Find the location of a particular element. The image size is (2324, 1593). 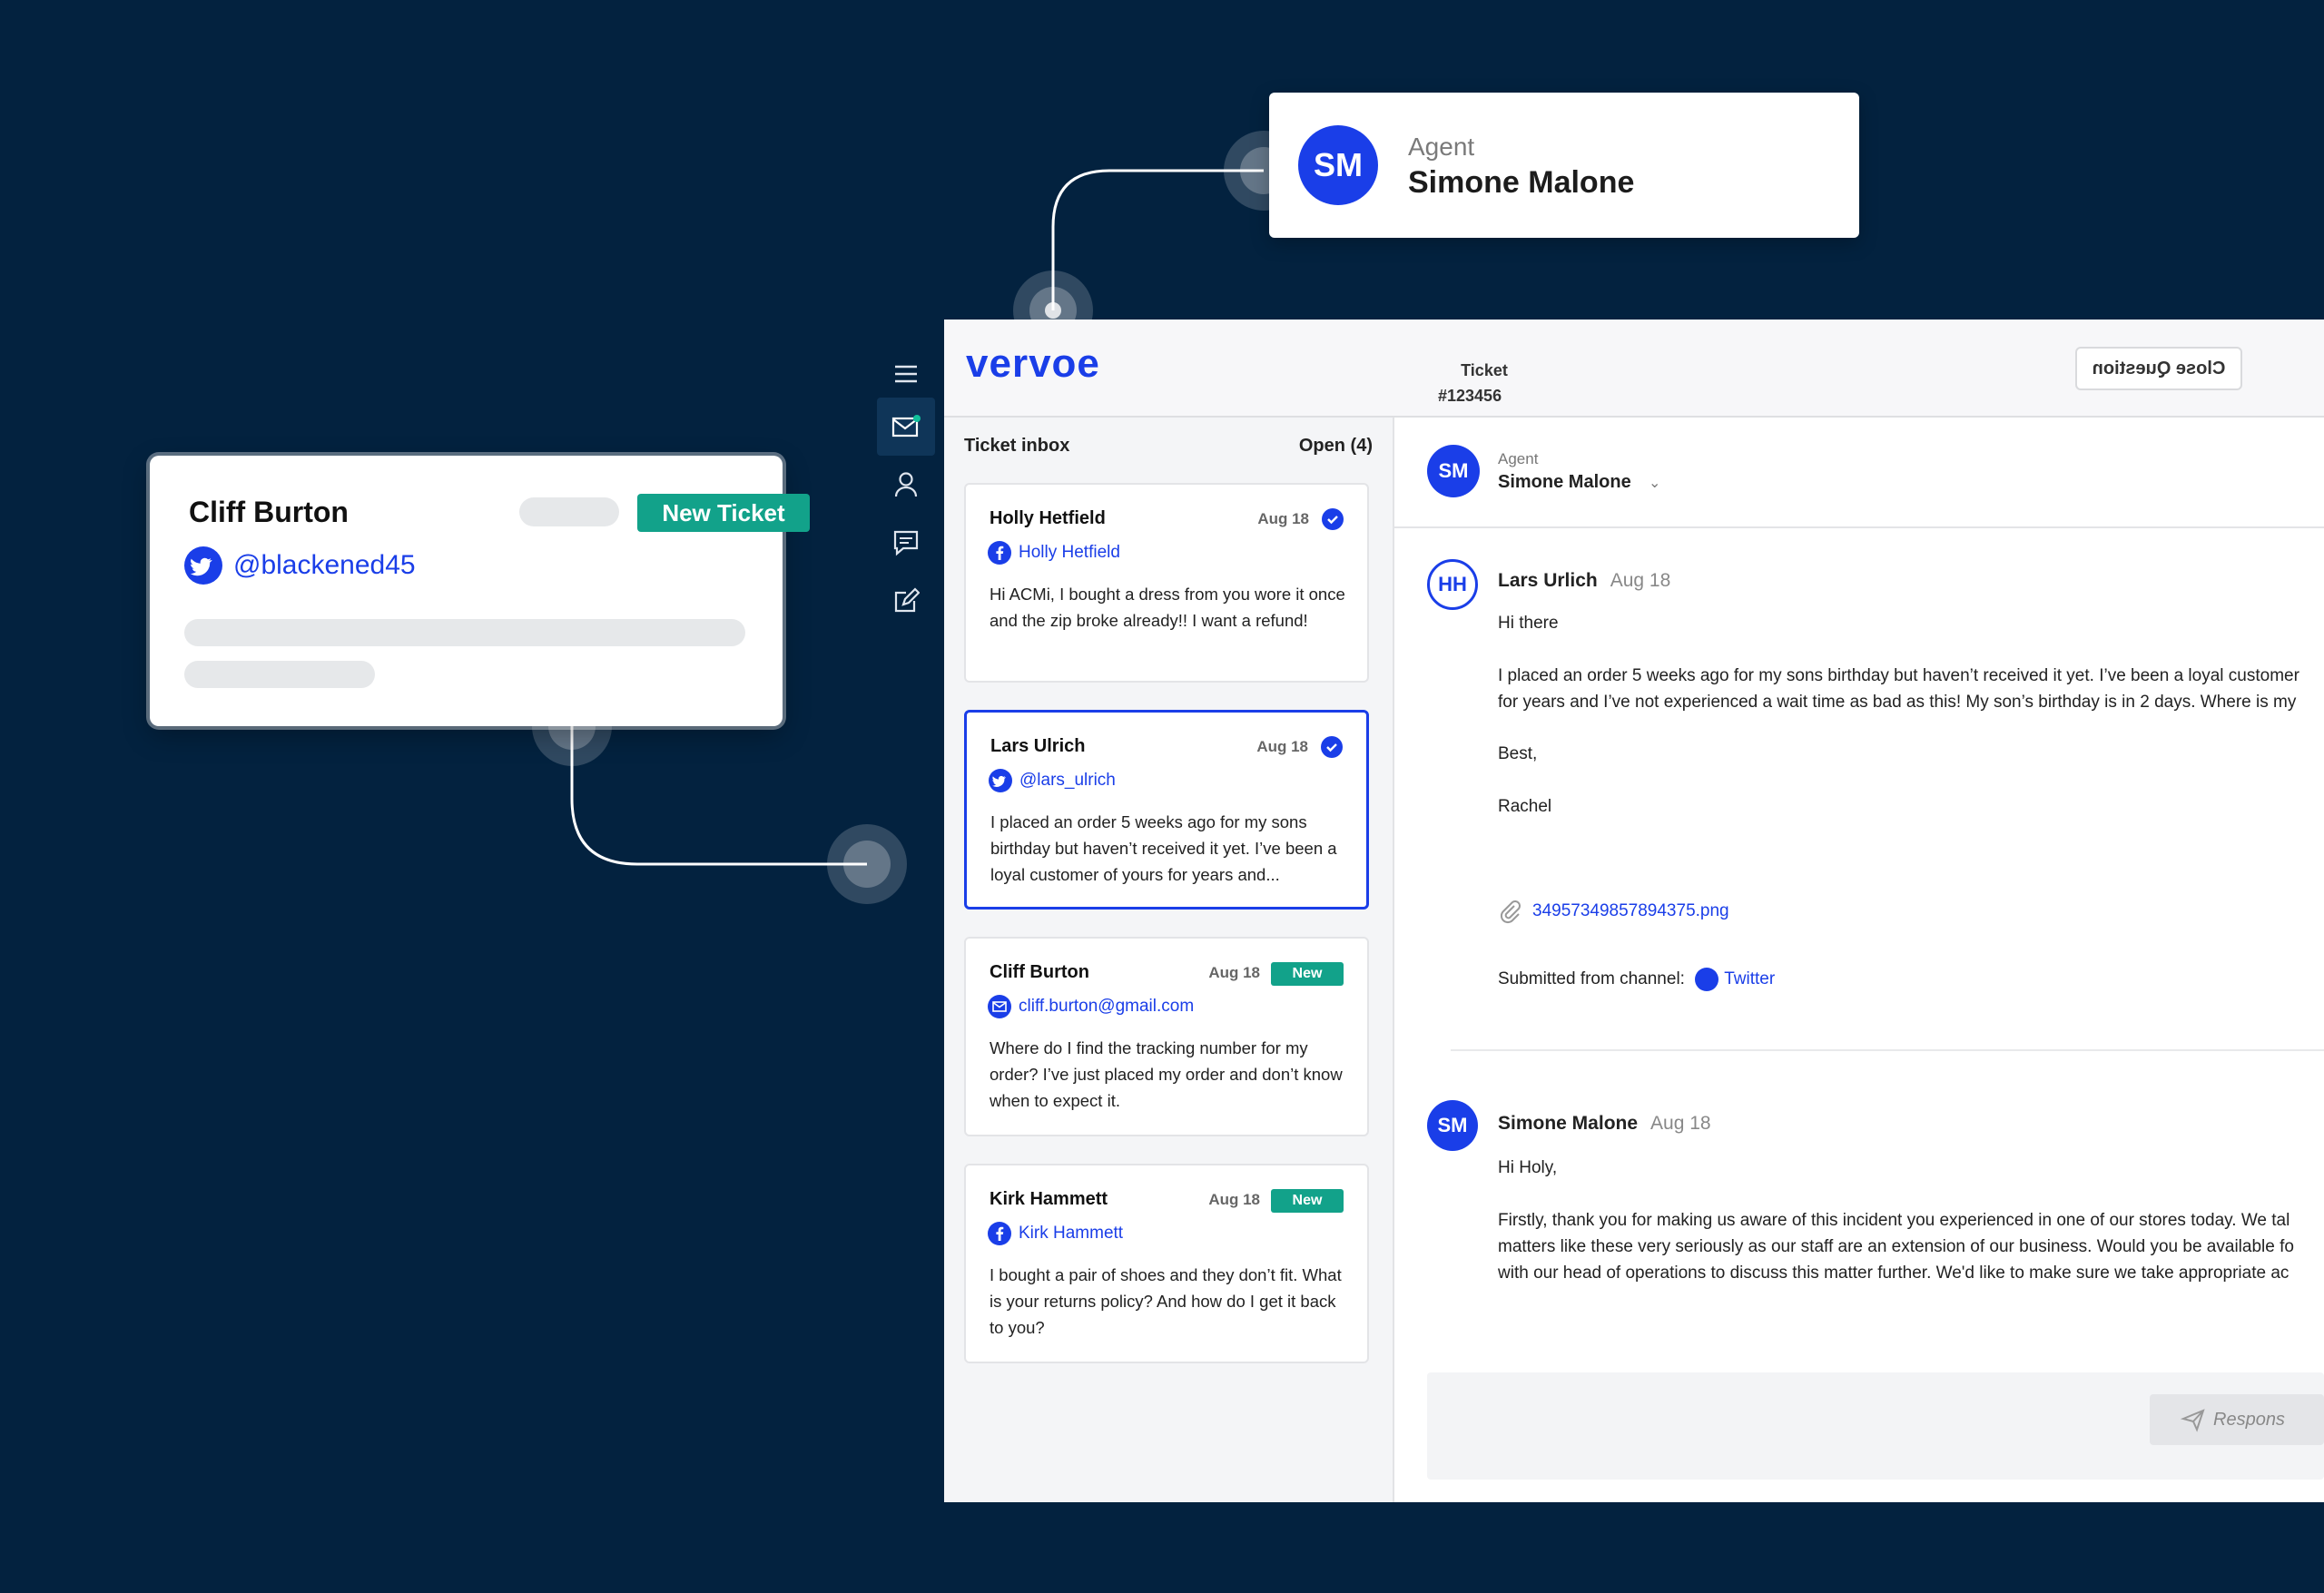

vervoe-logo: vervoe is located at coordinates (1033, 364).